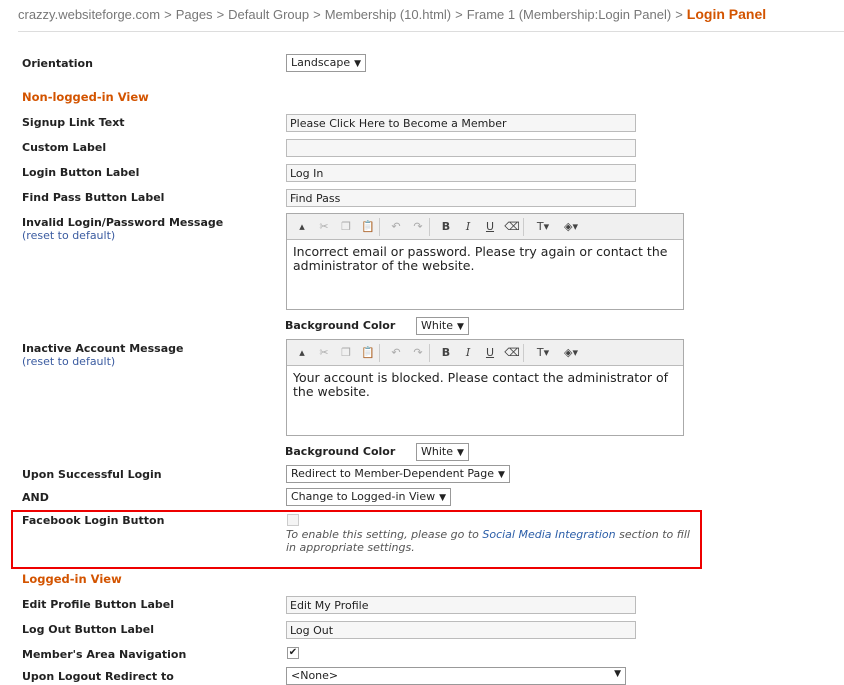  Describe the element at coordinates (89, 14) in the screenshot. I see `breadcrumb-item-site: crazzy.websiteforge.com` at that location.